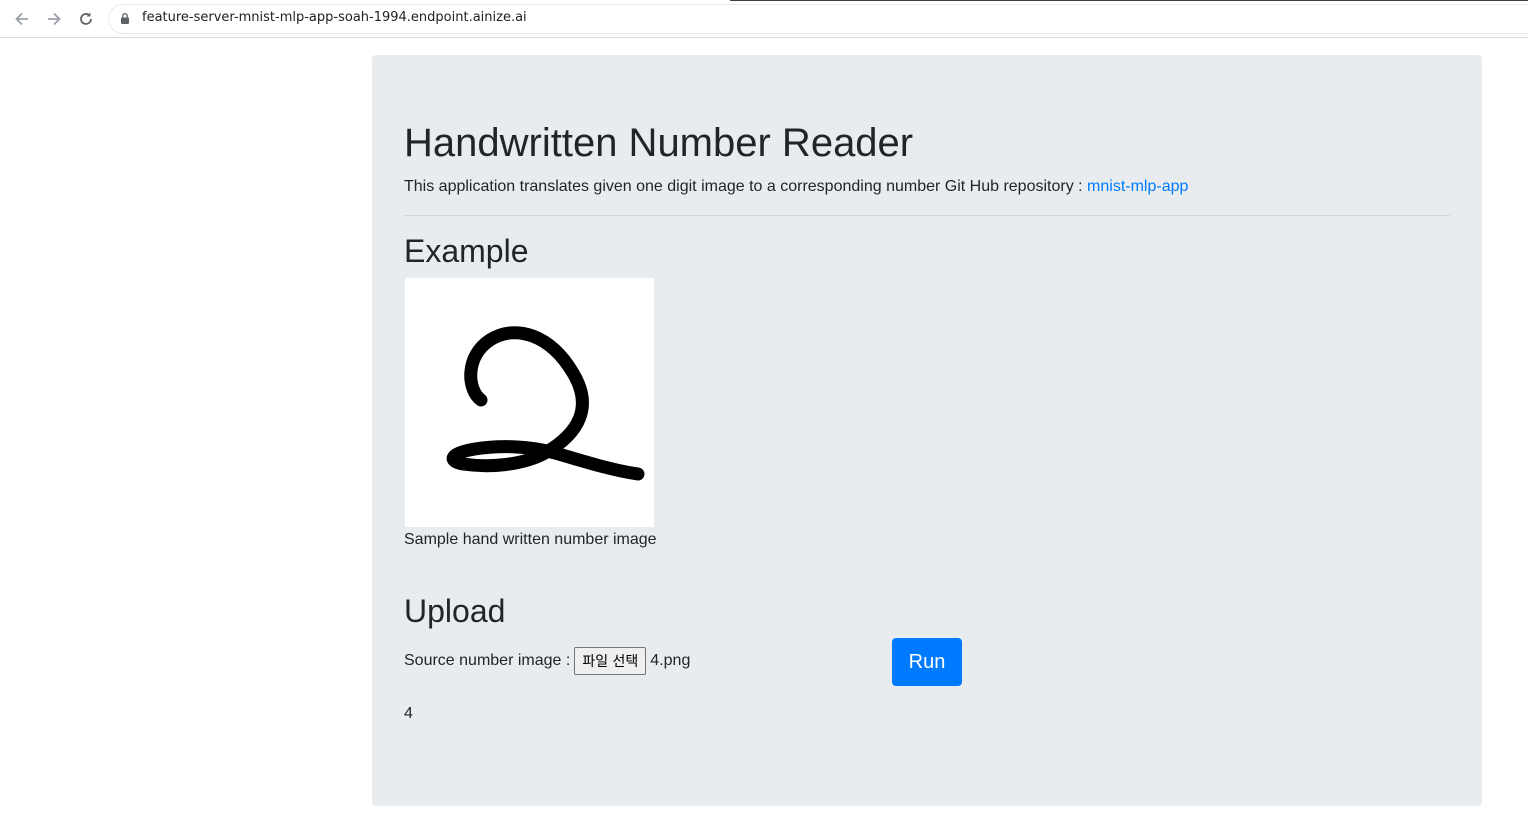 Image resolution: width=1528 pixels, height=838 pixels. What do you see at coordinates (455, 611) in the screenshot?
I see `upload-heading: Upload` at bounding box center [455, 611].